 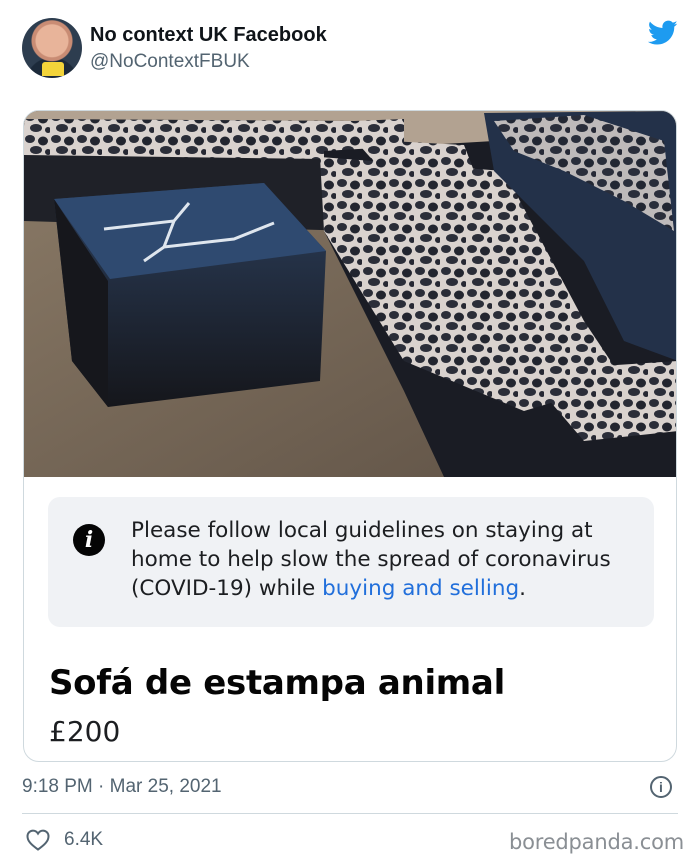 What do you see at coordinates (208, 35) in the screenshot?
I see `user-name: No context UK Facebook` at bounding box center [208, 35].